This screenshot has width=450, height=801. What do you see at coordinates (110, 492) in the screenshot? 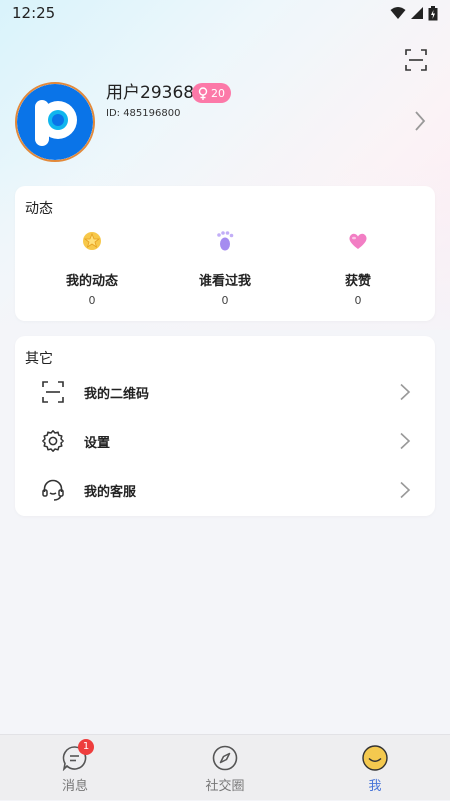
I see `row-label: 我的客服` at bounding box center [110, 492].